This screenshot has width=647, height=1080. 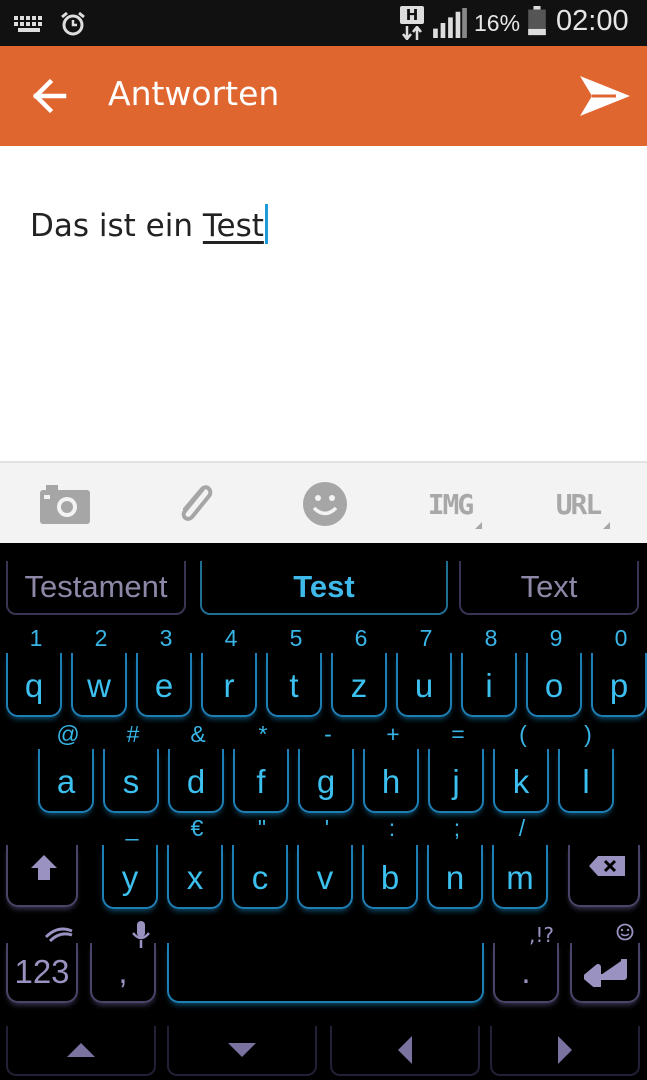 What do you see at coordinates (73, 23) in the screenshot?
I see `alarm-icon` at bounding box center [73, 23].